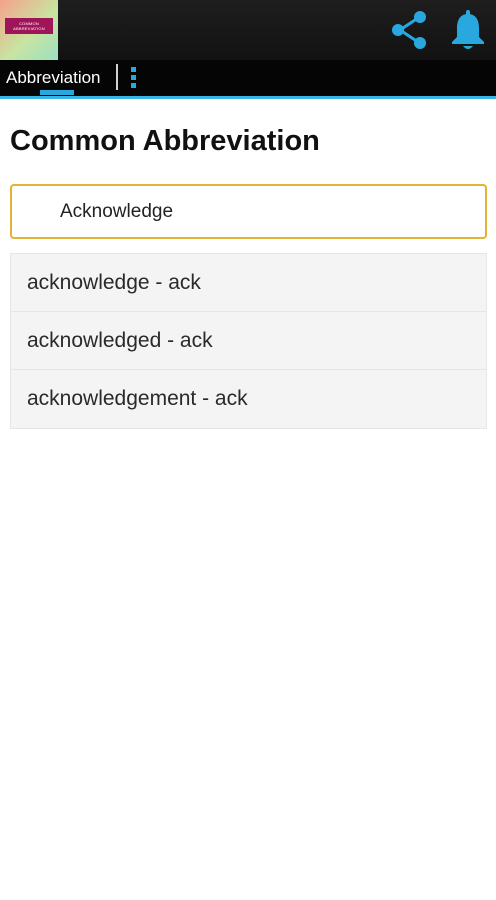 The width and height of the screenshot is (496, 900). What do you see at coordinates (248, 78) in the screenshot?
I see `tab-bar: Abbreviation` at bounding box center [248, 78].